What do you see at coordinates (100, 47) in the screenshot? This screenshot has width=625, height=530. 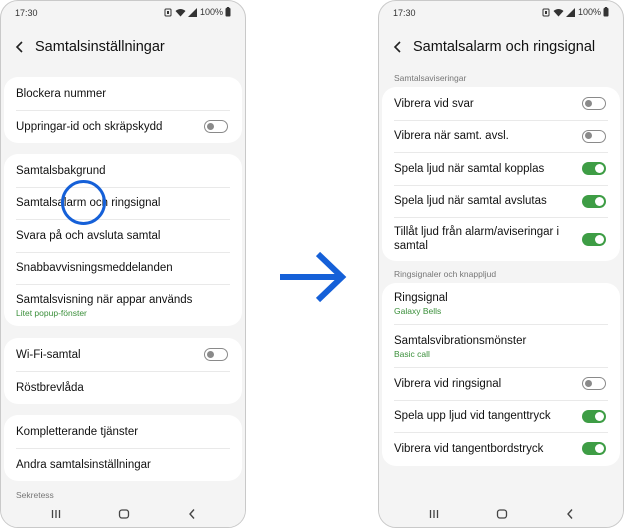 I see `page-title: Samtalsinställningar` at bounding box center [100, 47].